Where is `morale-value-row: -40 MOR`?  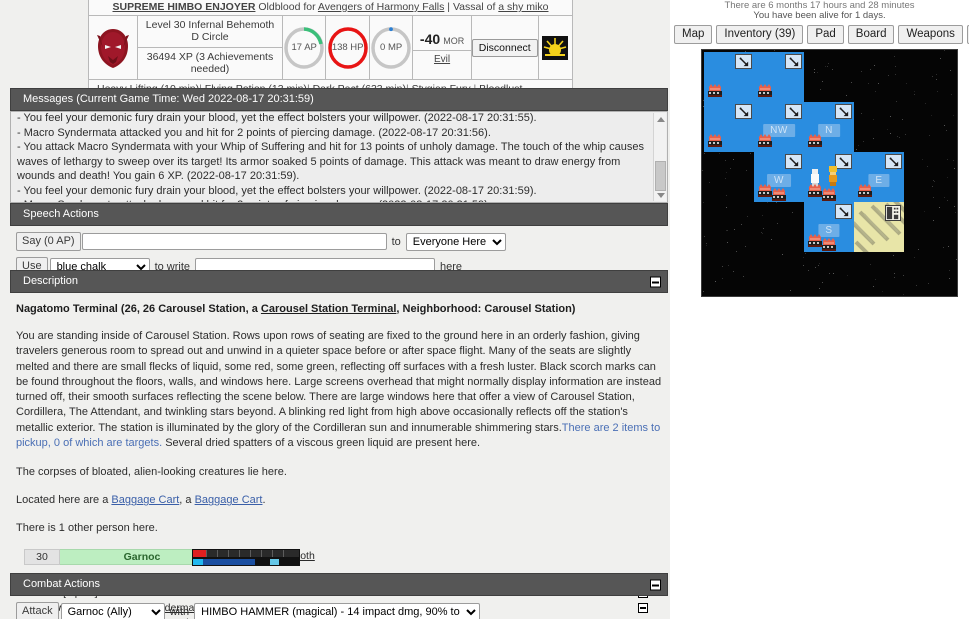 morale-value-row: -40 MOR is located at coordinates (442, 39).